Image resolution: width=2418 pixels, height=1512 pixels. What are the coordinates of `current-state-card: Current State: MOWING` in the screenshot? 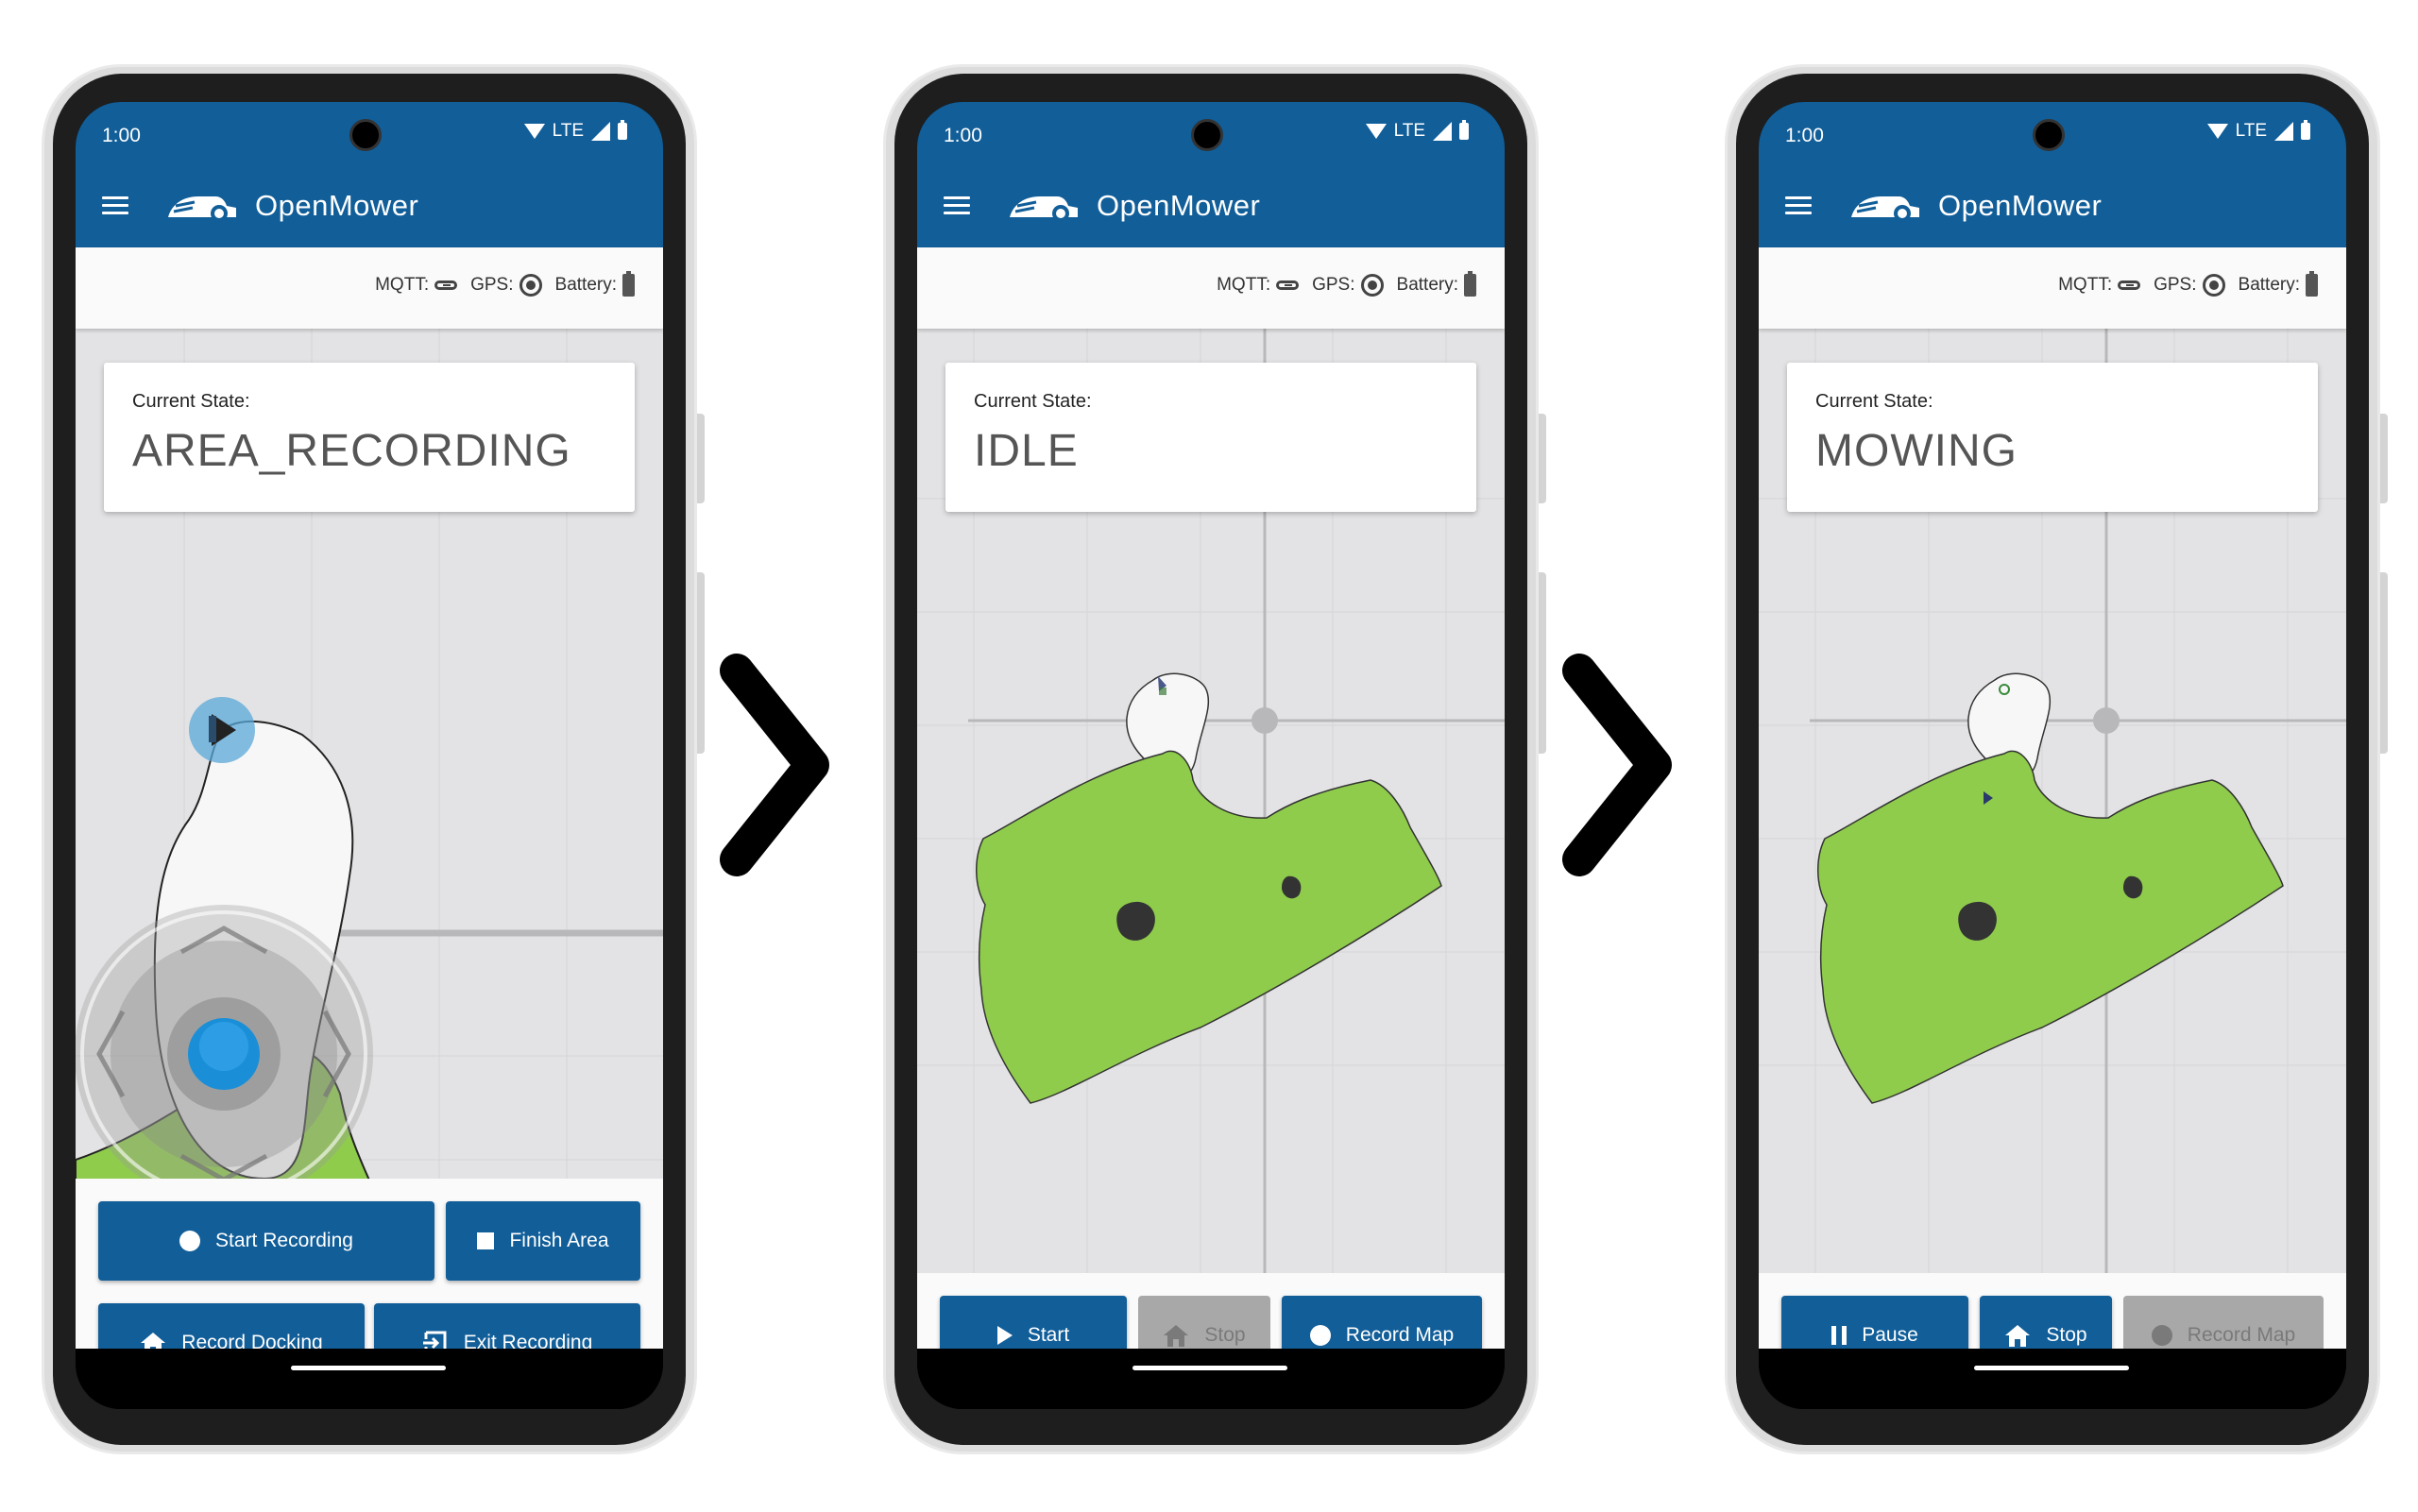 It's located at (2053, 437).